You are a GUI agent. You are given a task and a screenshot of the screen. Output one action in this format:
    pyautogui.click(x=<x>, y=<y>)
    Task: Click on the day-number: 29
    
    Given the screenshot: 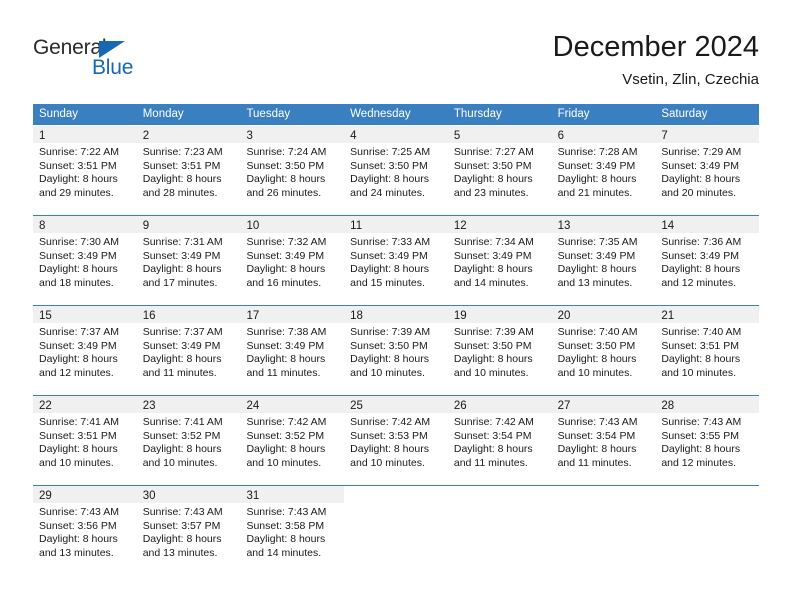 What is the action you would take?
    pyautogui.click(x=45, y=496)
    